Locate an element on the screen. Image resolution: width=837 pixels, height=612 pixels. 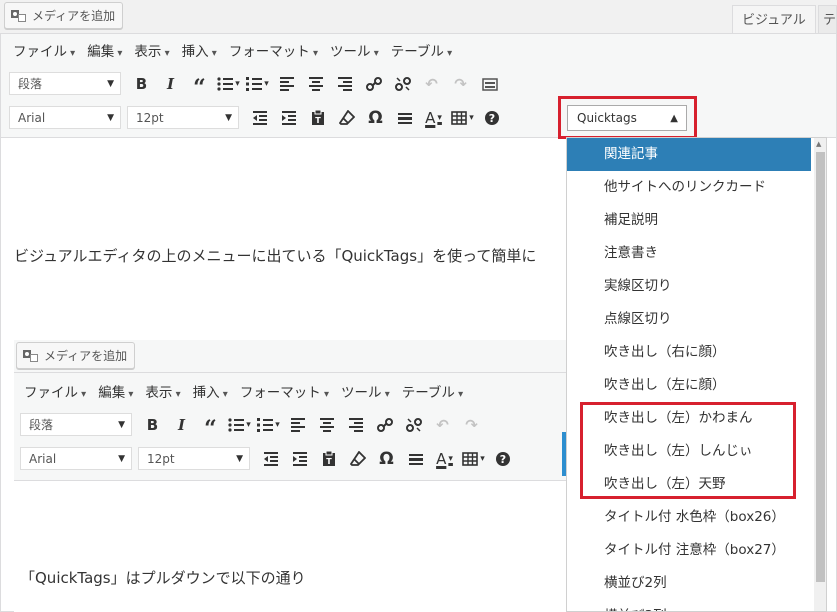
menu-edit: 編集 is located at coordinates (104, 50).